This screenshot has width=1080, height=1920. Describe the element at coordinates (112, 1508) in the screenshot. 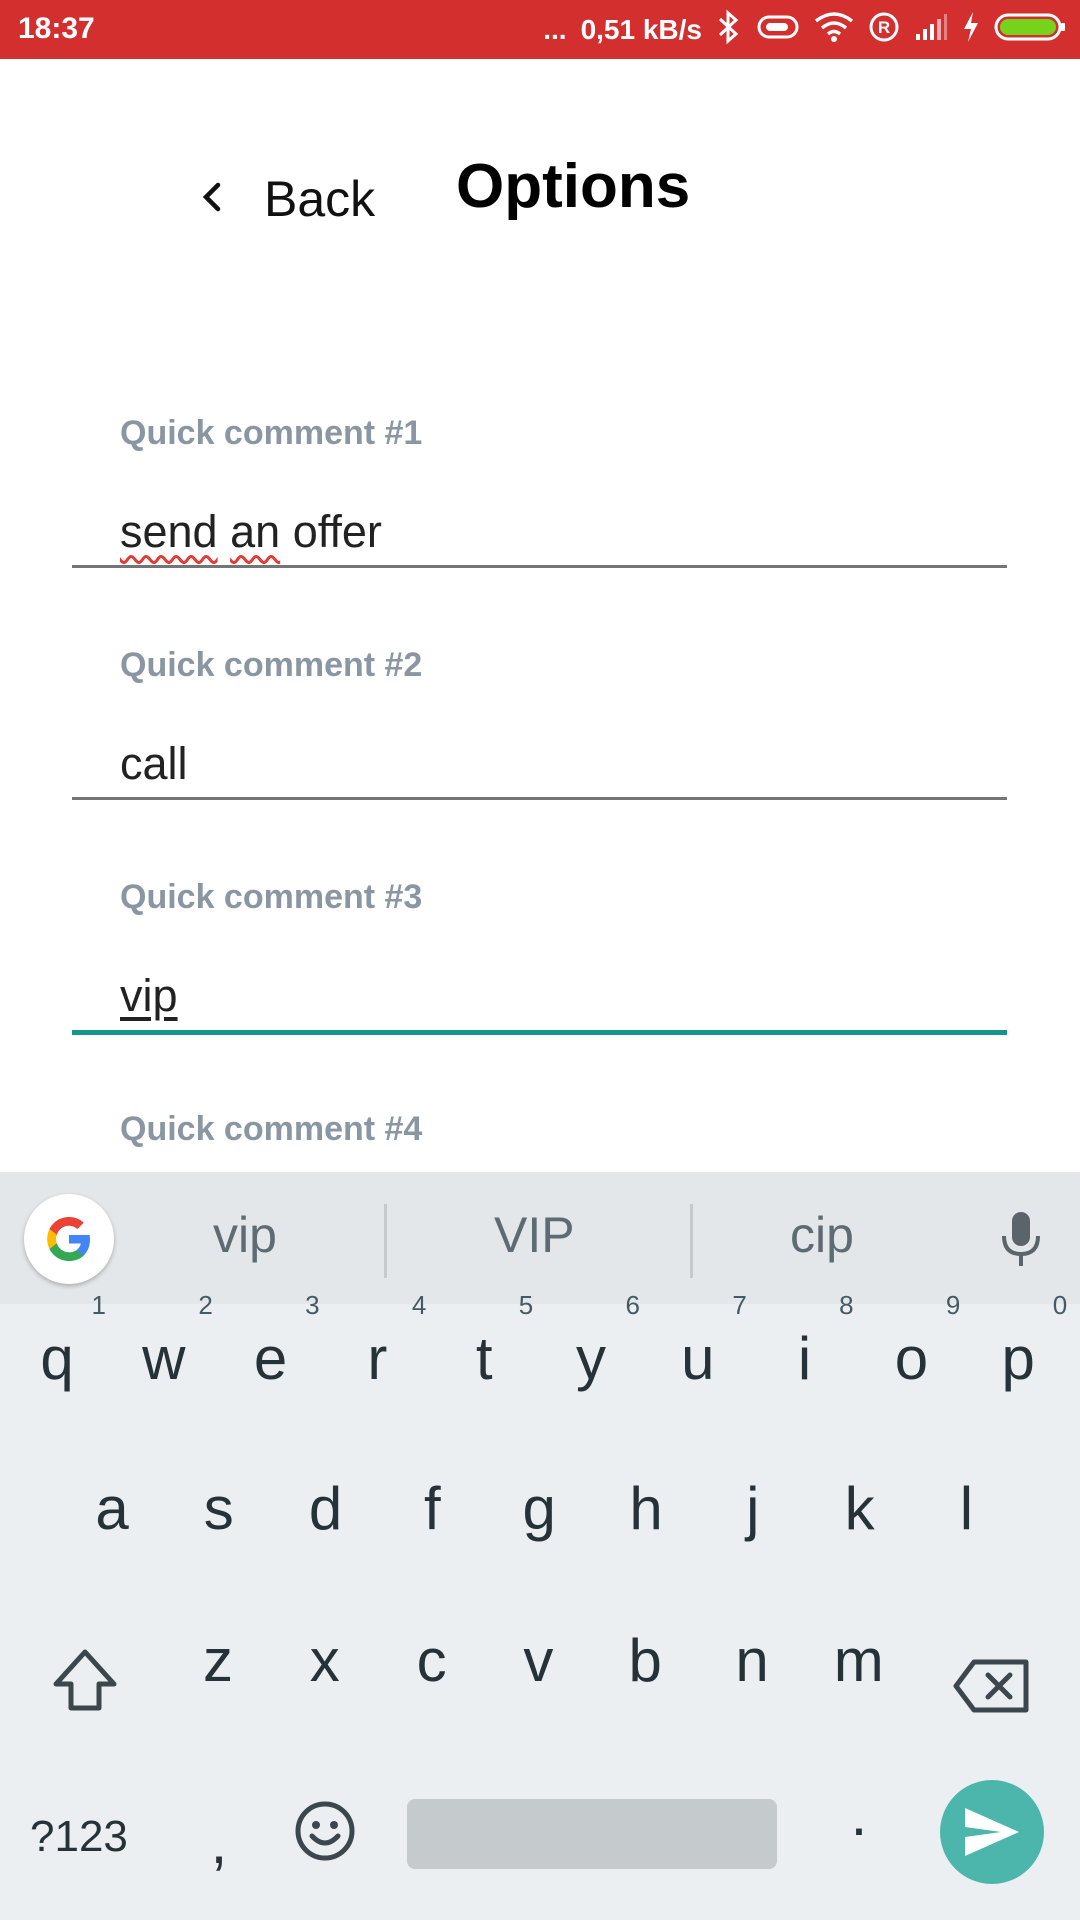

I see `key-a: a` at that location.